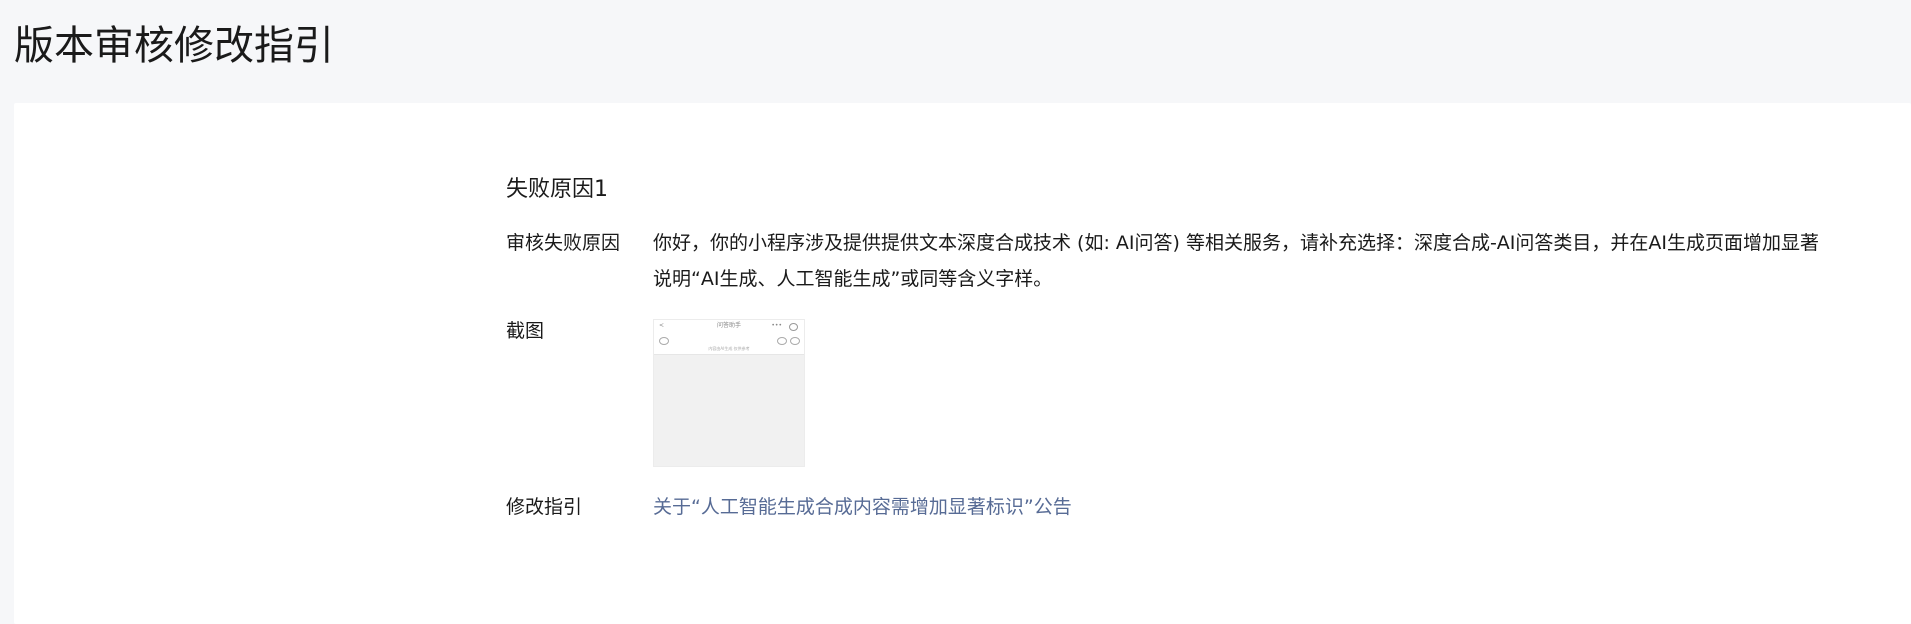 Image resolution: width=1911 pixels, height=624 pixels. I want to click on reason-label: 审核失败原因, so click(563, 243).